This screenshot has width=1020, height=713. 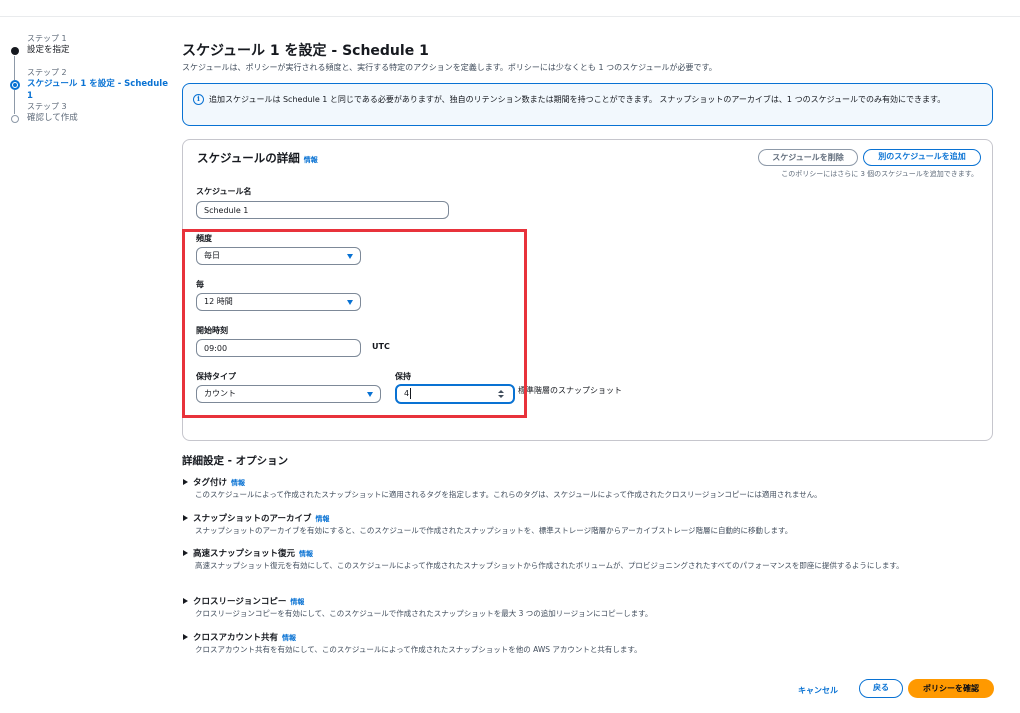 What do you see at coordinates (881, 688) in the screenshot?
I see `back-button: 戻る` at bounding box center [881, 688].